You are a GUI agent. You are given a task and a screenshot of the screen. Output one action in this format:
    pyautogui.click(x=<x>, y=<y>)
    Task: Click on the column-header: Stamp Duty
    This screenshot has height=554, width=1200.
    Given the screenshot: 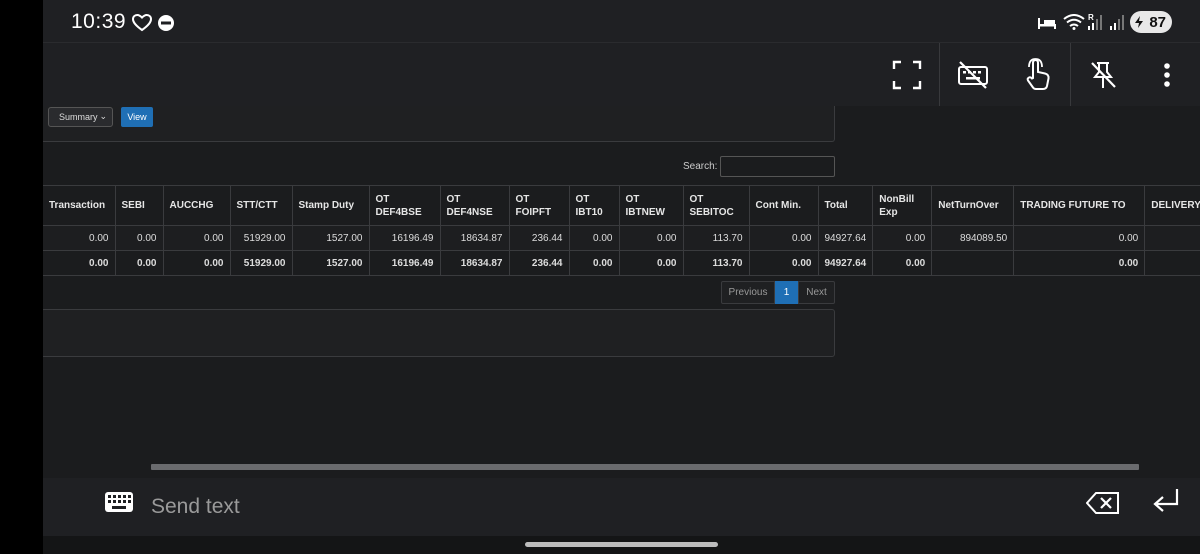 What is the action you would take?
    pyautogui.click(x=331, y=205)
    